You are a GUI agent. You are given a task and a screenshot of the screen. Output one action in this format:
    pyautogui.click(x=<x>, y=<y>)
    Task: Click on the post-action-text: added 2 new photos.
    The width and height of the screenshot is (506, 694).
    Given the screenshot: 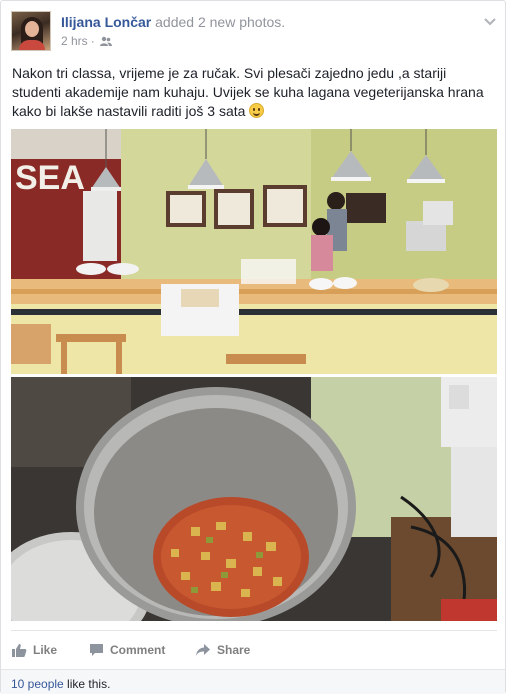 What is the action you would take?
    pyautogui.click(x=220, y=22)
    